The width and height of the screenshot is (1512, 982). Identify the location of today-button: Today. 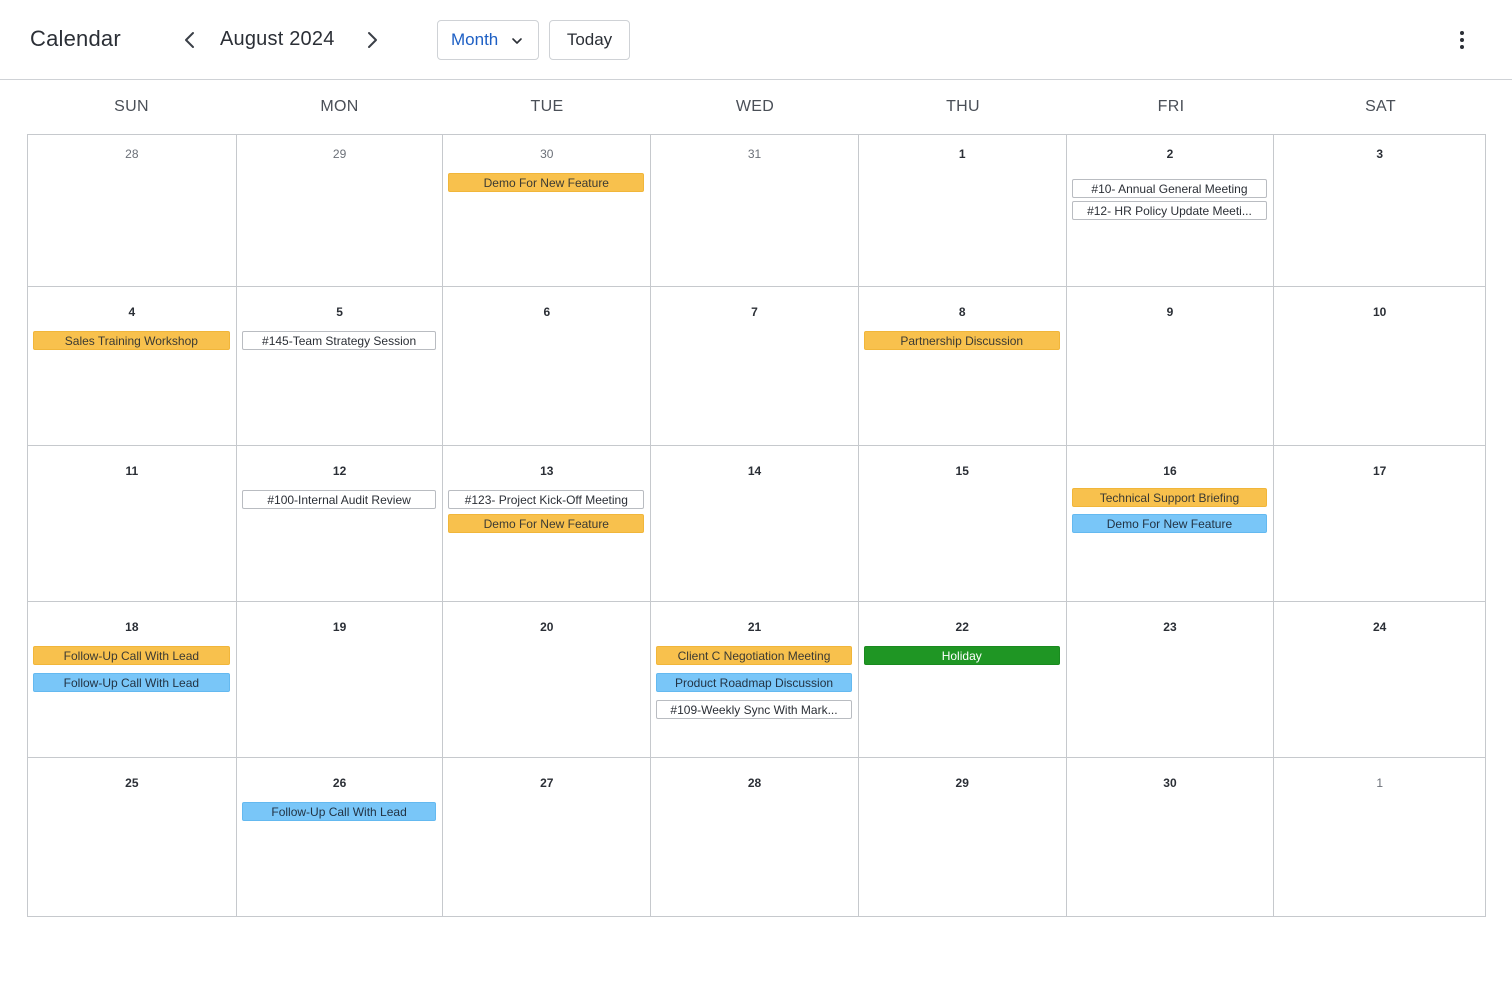
(589, 40).